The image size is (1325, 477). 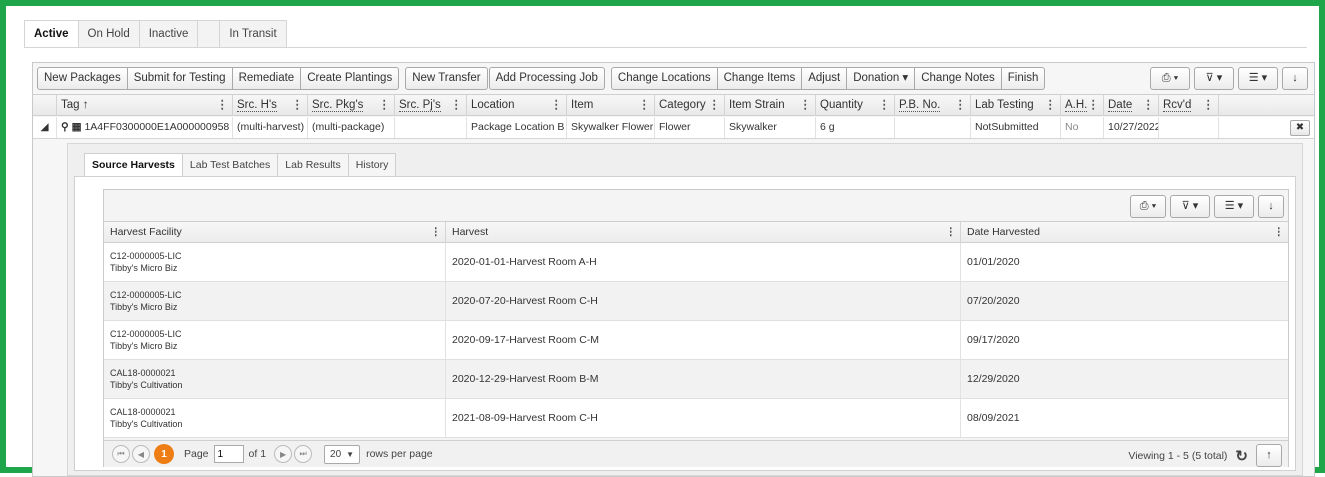 What do you see at coordinates (133, 165) in the screenshot?
I see `tab-source-harvests: Source Harvests` at bounding box center [133, 165].